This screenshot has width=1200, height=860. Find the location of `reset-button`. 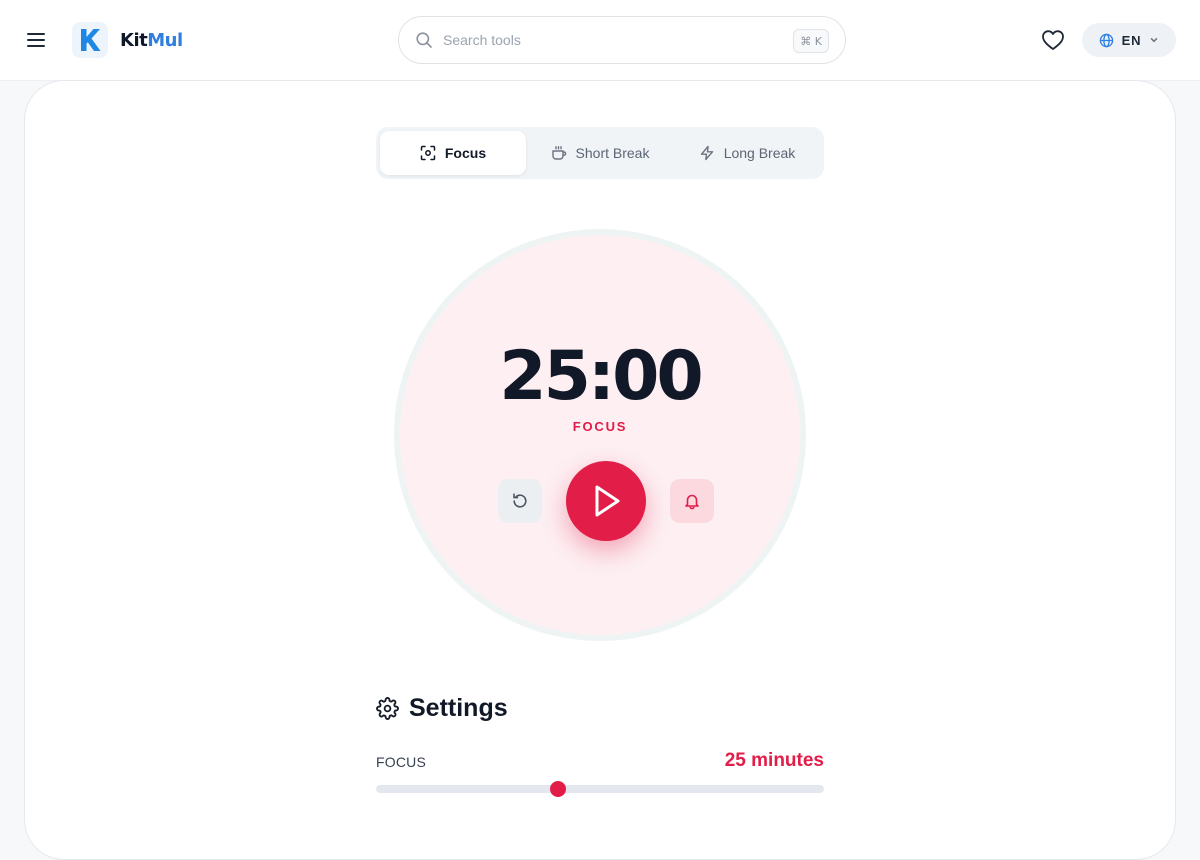

reset-button is located at coordinates (520, 501).